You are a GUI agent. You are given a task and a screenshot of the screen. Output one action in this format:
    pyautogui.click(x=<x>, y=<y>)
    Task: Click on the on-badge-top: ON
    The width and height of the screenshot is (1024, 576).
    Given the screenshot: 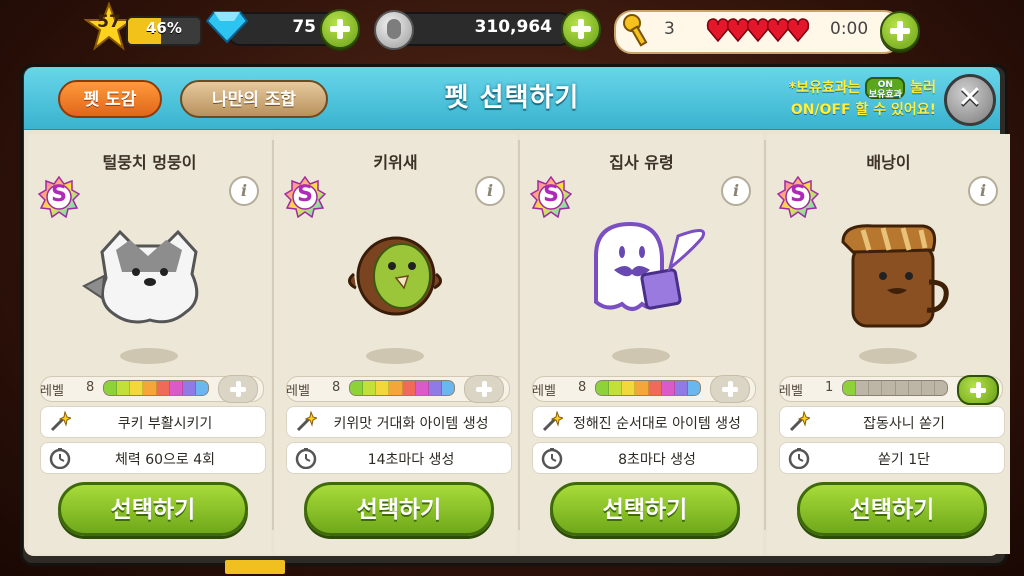 What is the action you would take?
    pyautogui.click(x=885, y=85)
    